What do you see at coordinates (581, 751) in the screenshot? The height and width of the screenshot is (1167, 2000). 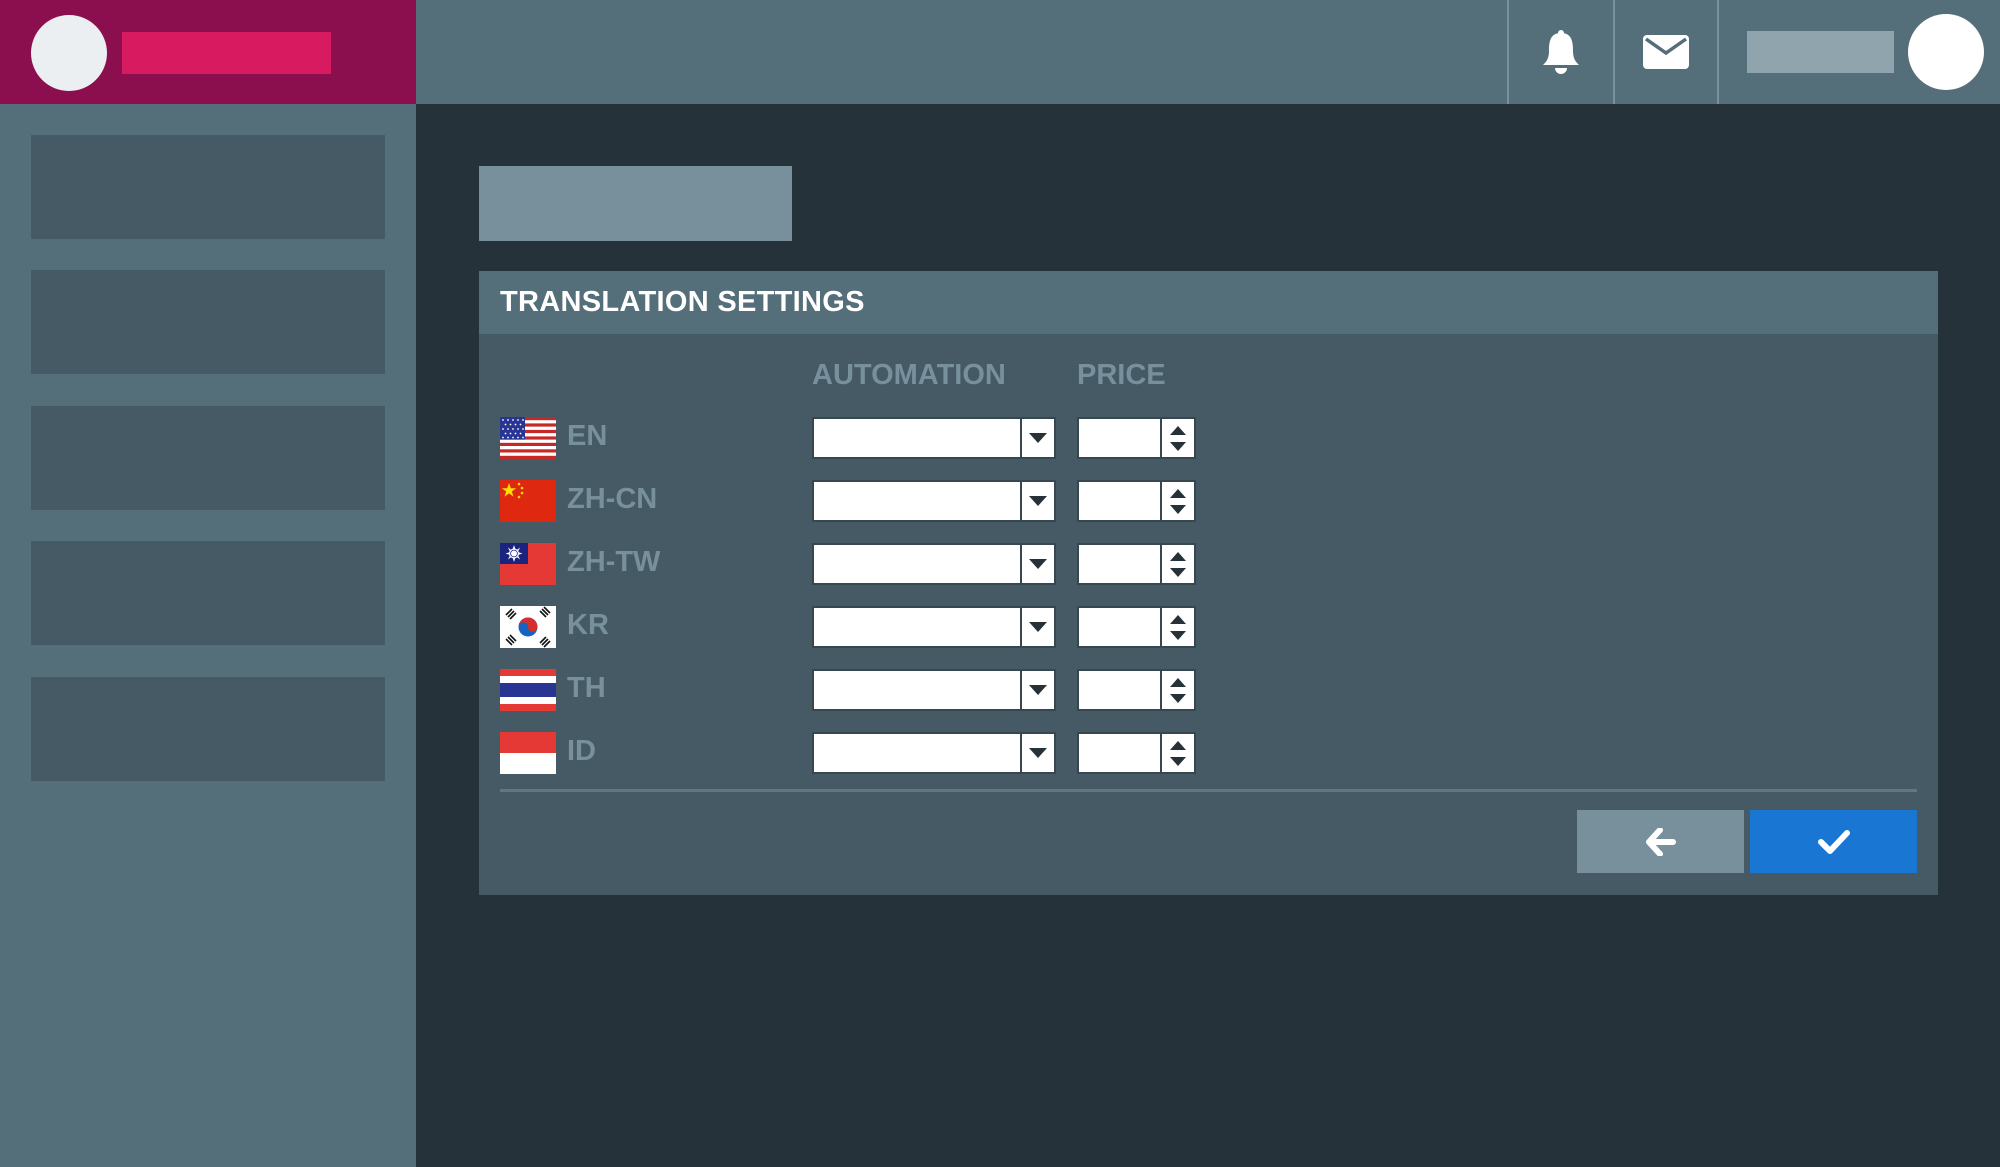 I see `language-code: ID` at bounding box center [581, 751].